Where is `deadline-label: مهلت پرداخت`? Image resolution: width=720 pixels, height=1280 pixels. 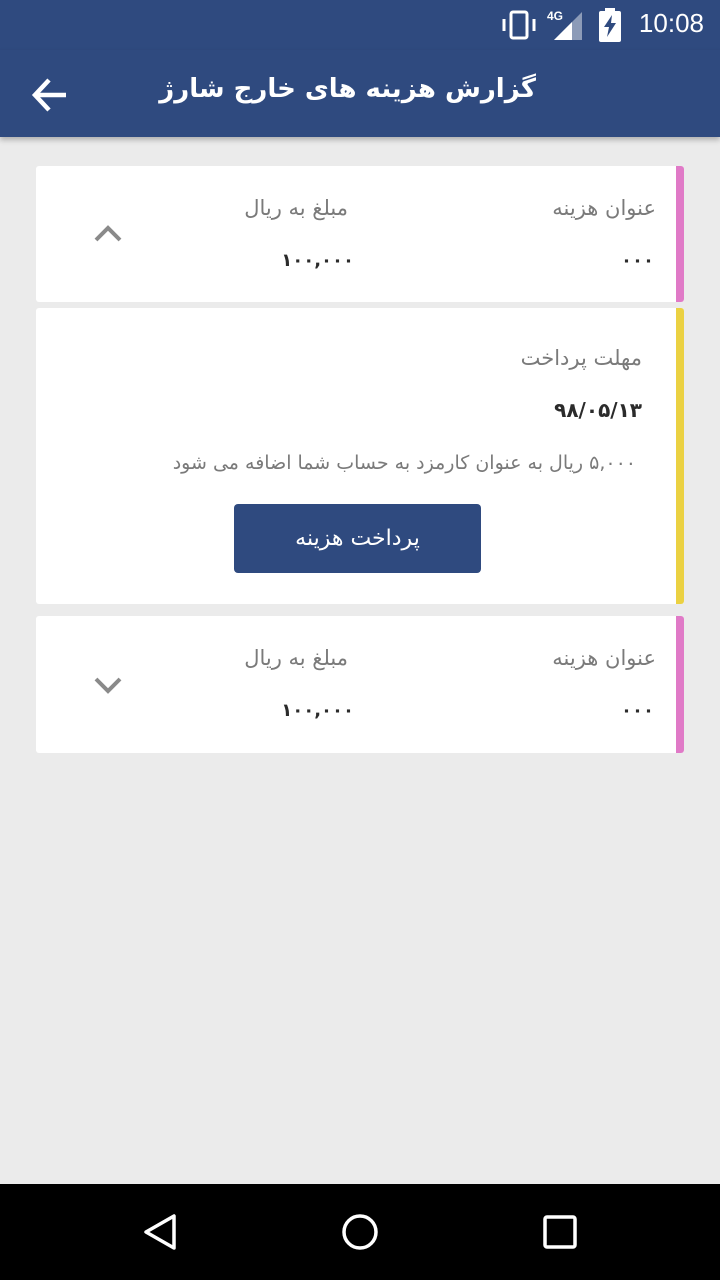
deadline-label: مهلت پرداخت is located at coordinates (581, 358).